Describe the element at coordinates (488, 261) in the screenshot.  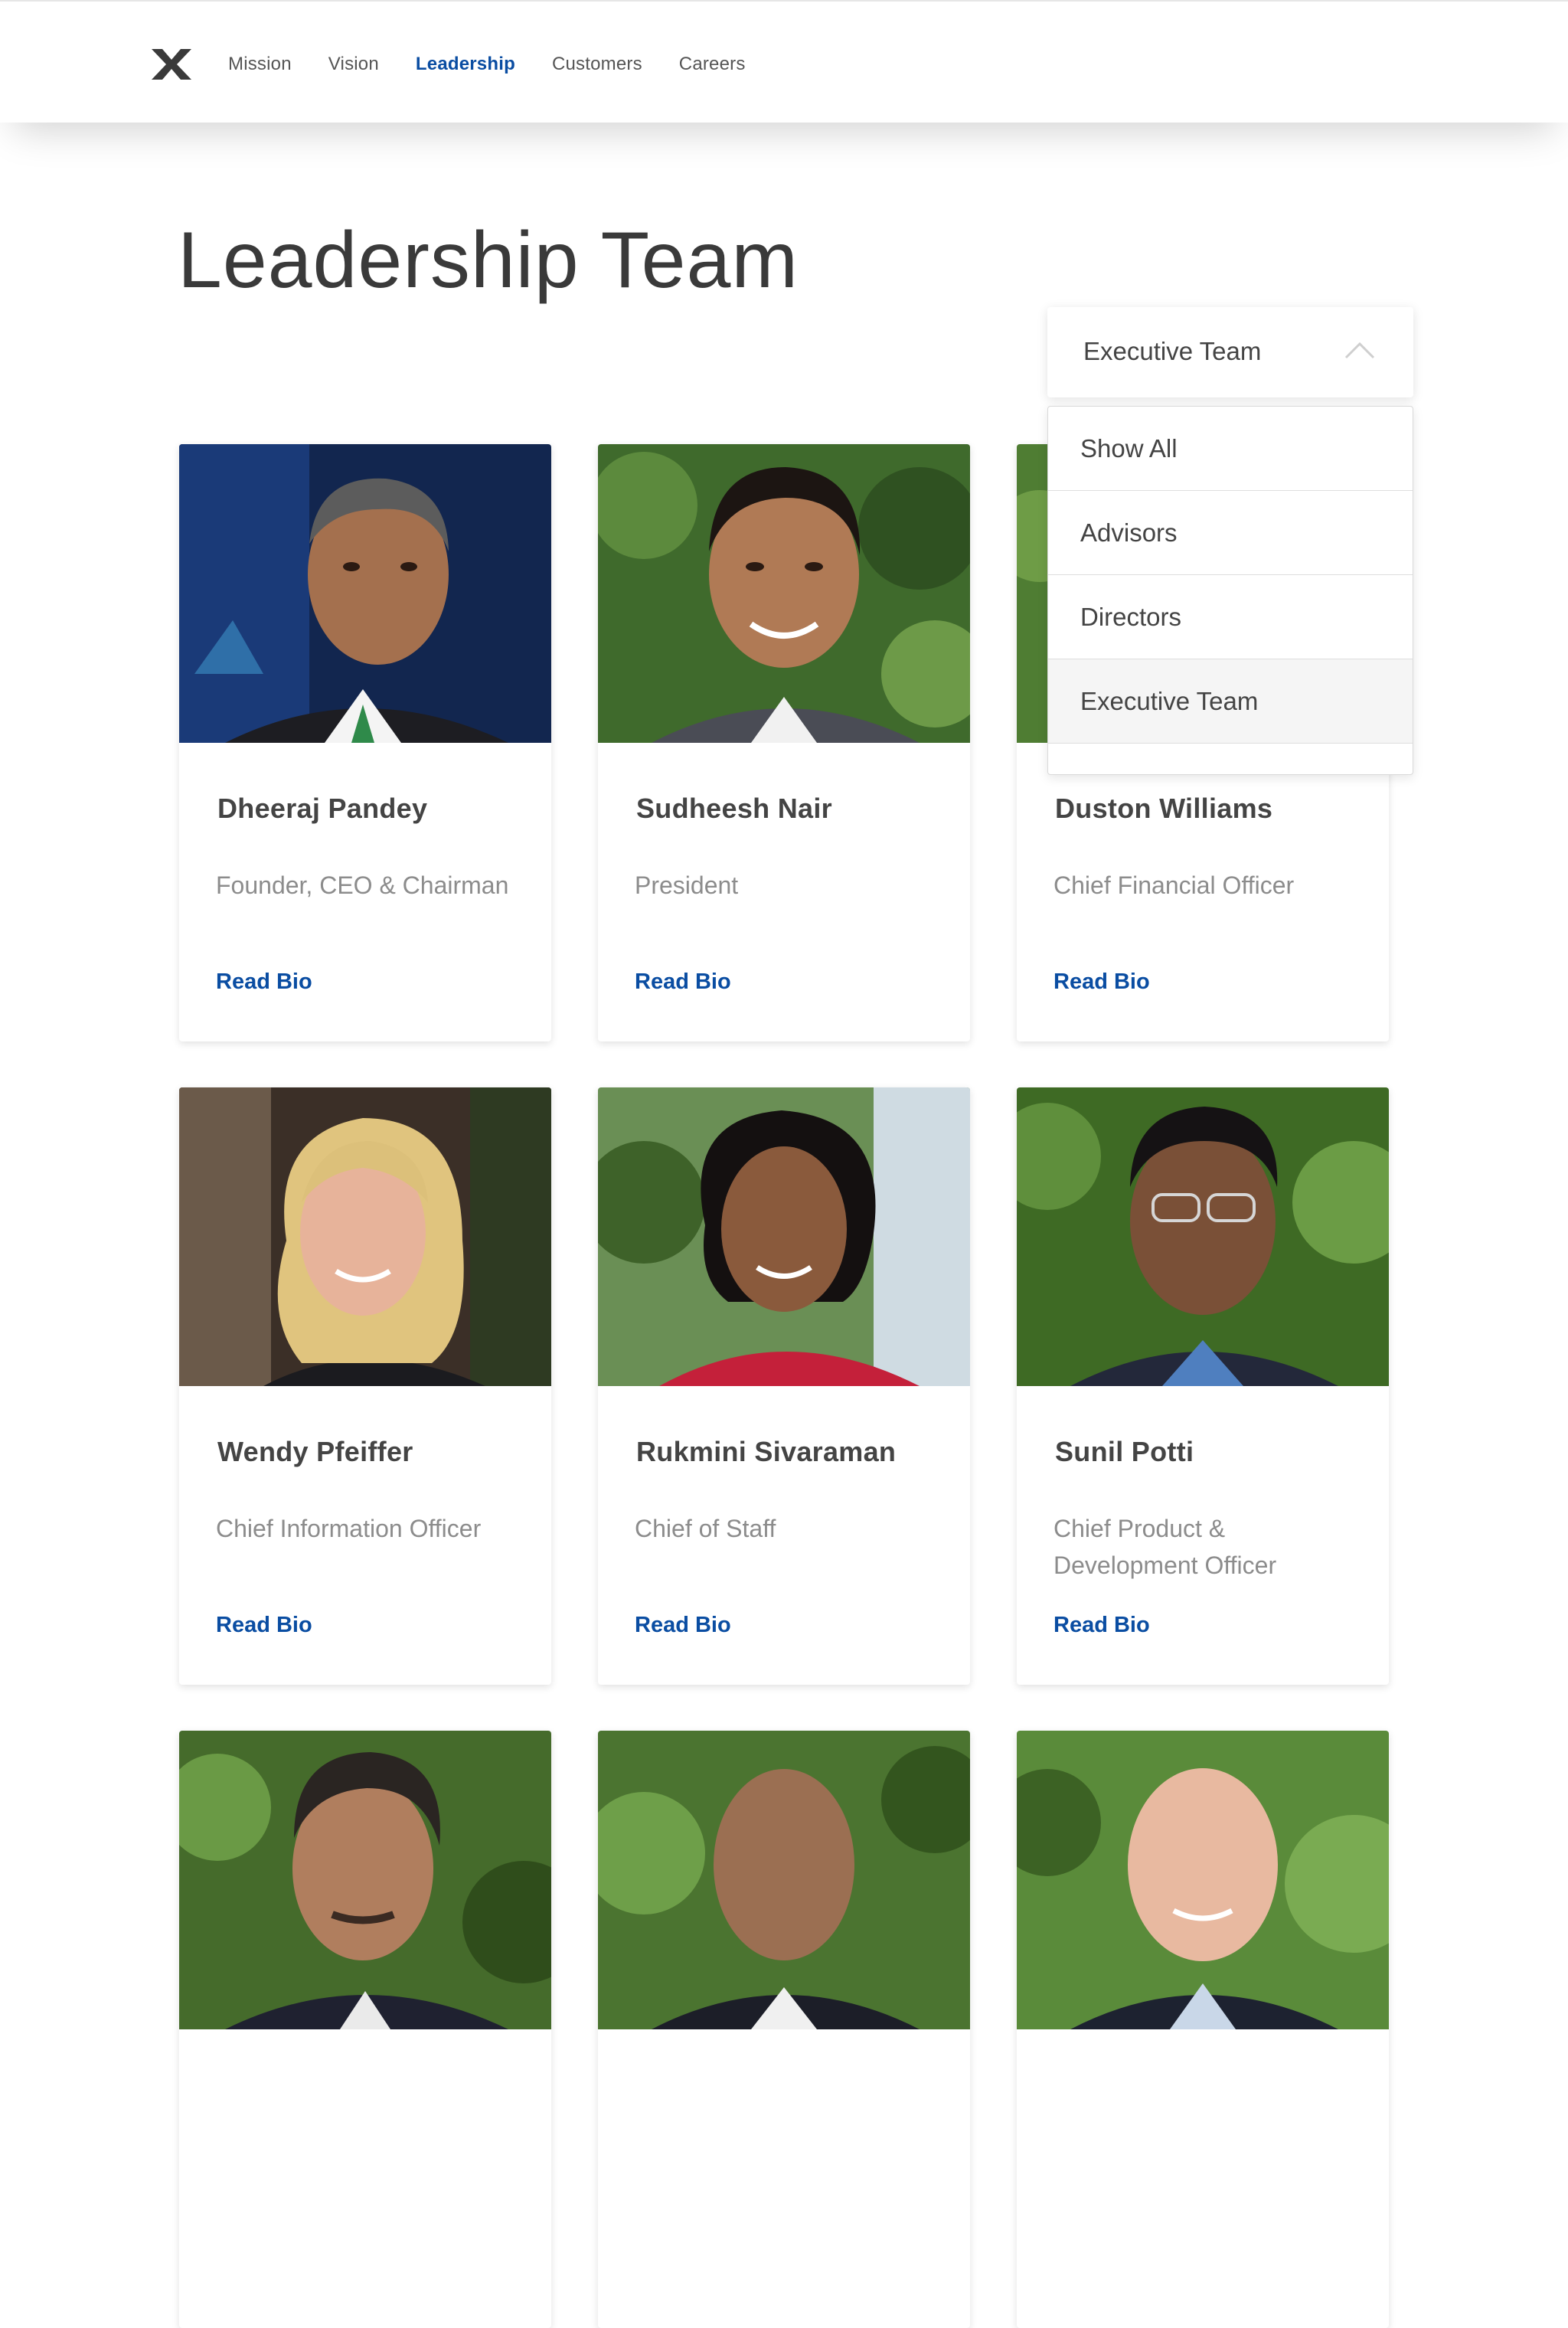
I see `page-title: Leadership Team` at that location.